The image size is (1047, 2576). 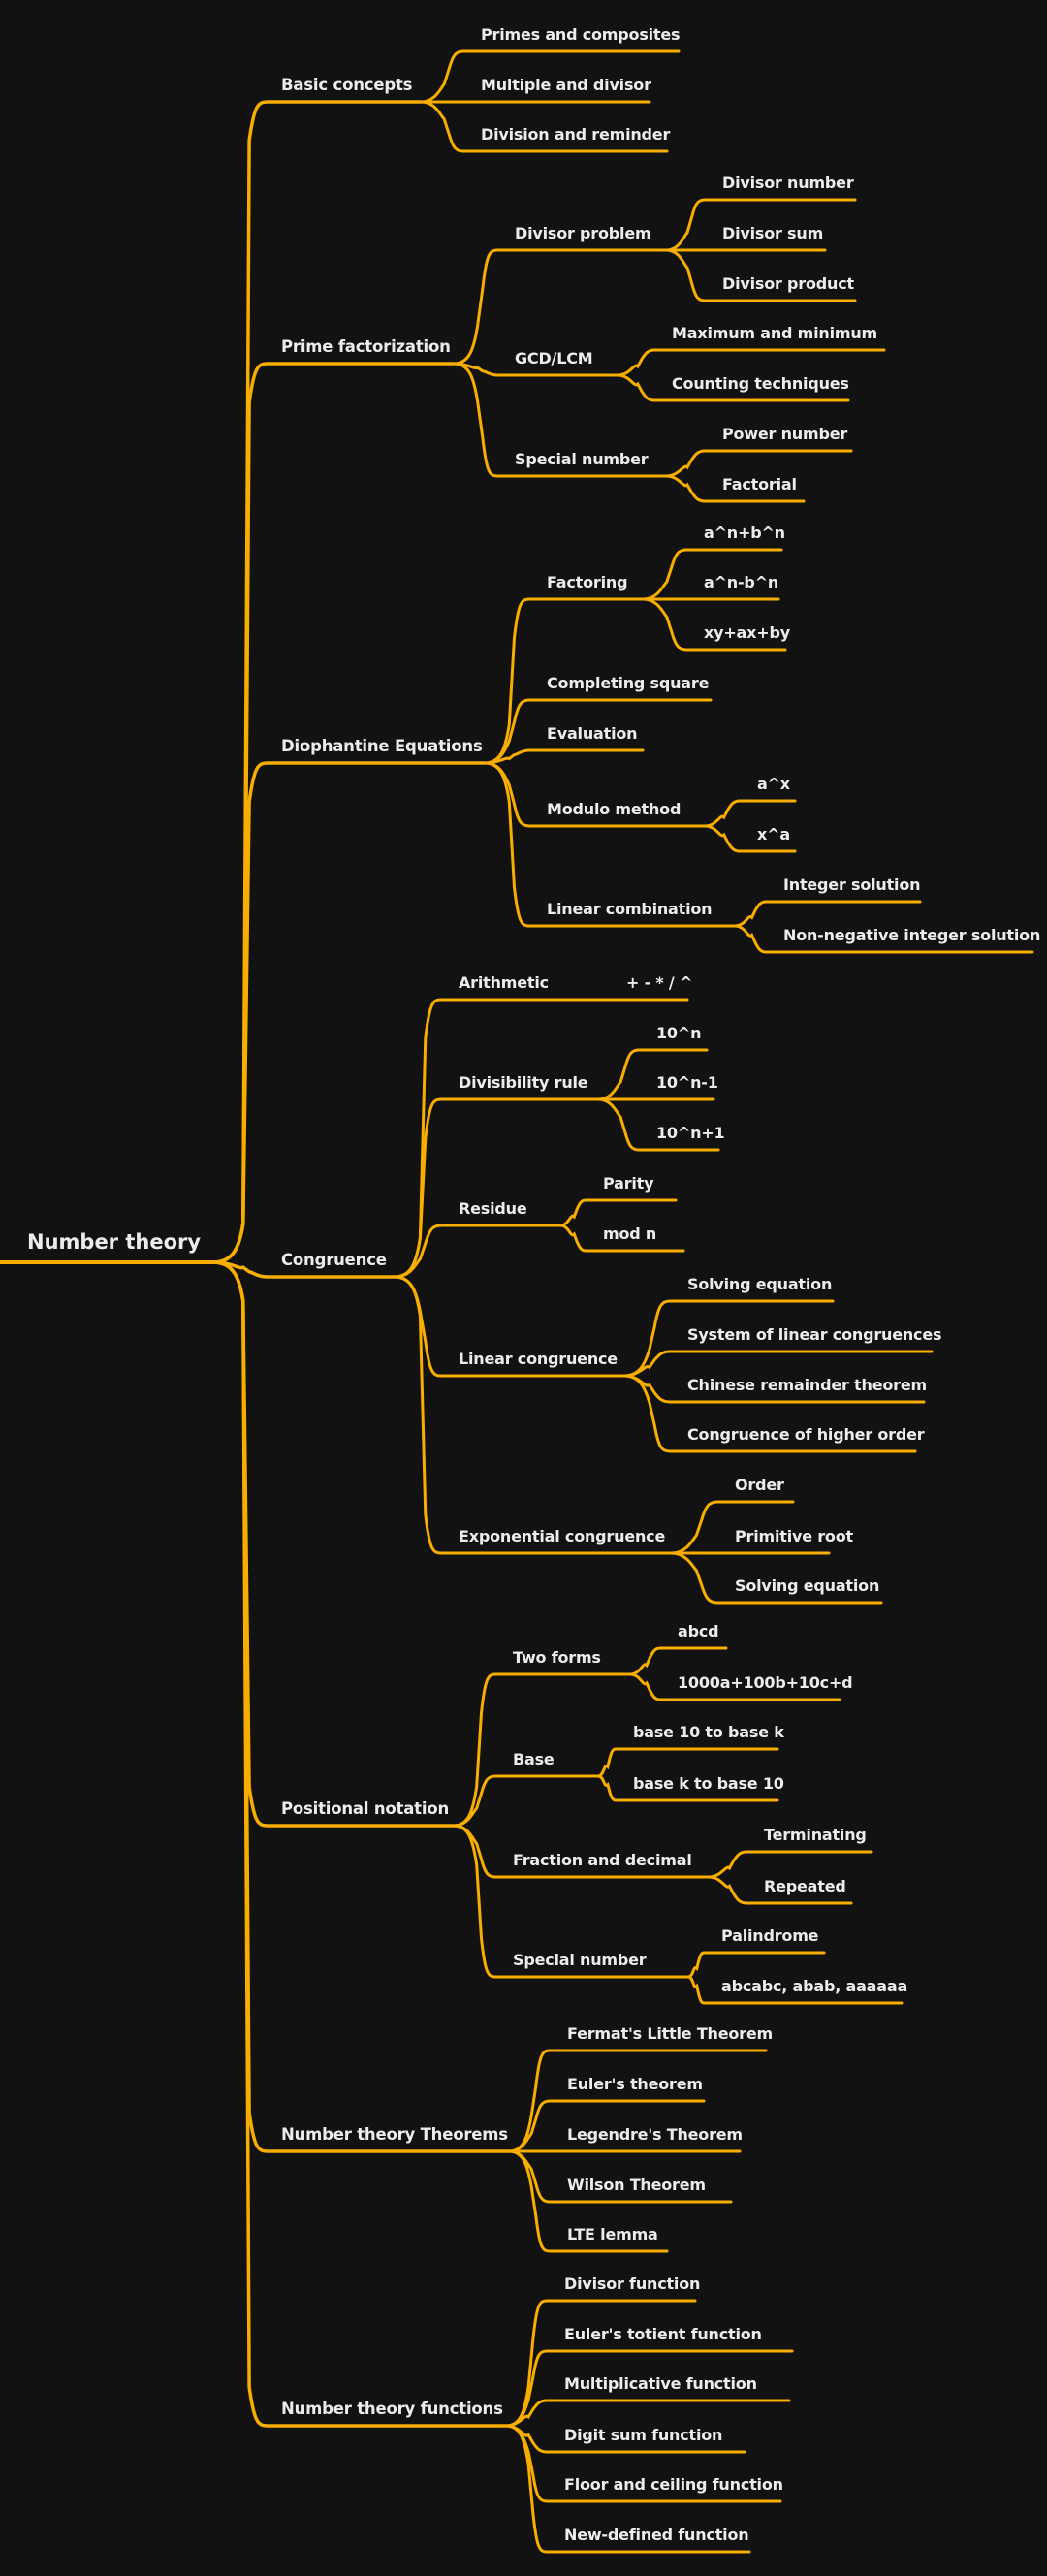 I want to click on node-label-congruence-of-higher-order: Congruence of higher order, so click(x=806, y=1435).